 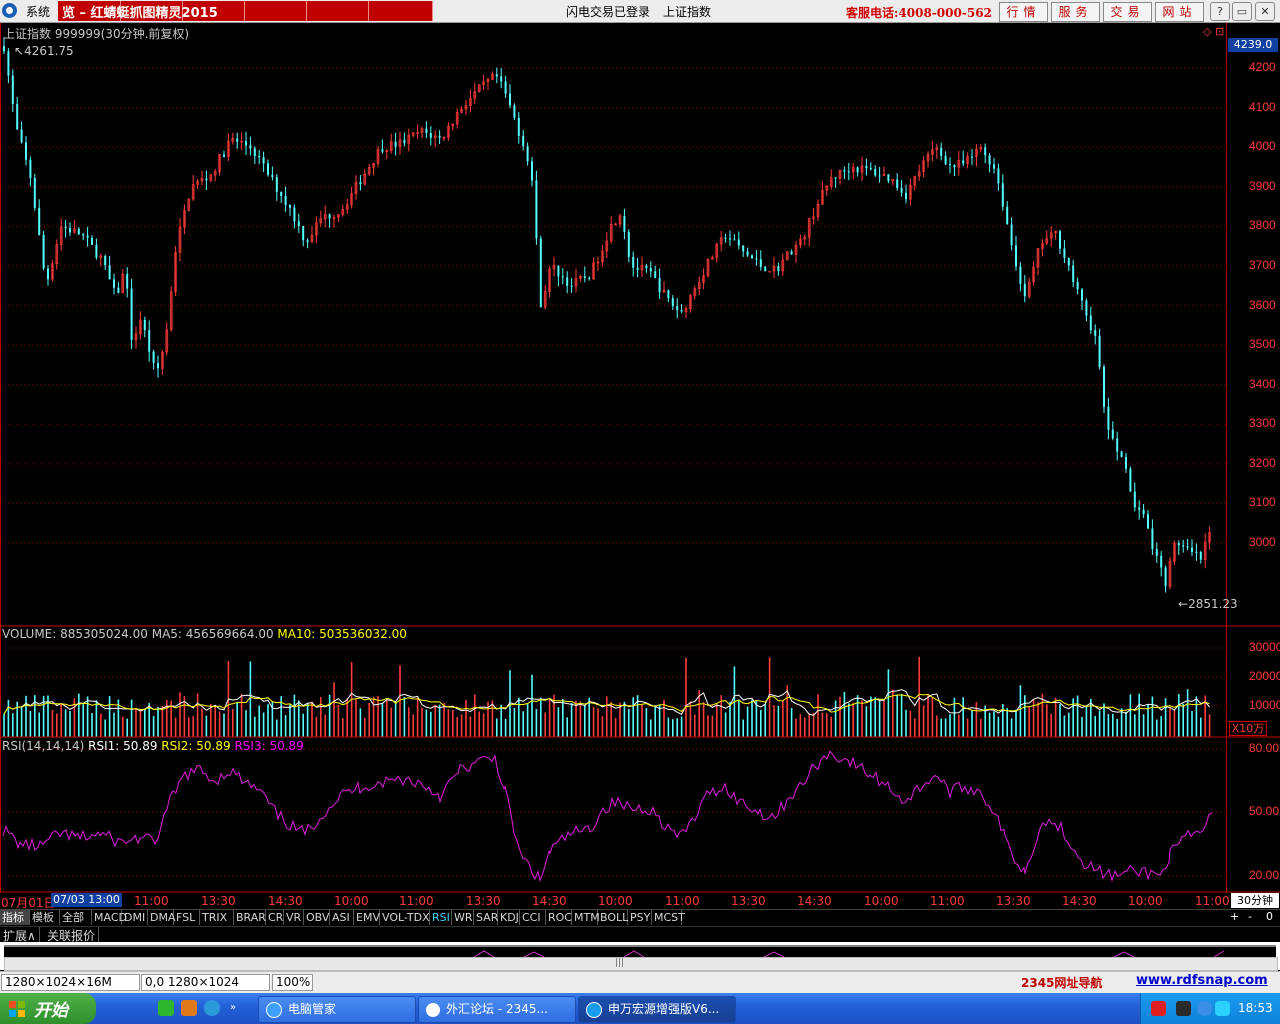 What do you see at coordinates (463, 917) in the screenshot?
I see `indicator-tab-wr: WR` at bounding box center [463, 917].